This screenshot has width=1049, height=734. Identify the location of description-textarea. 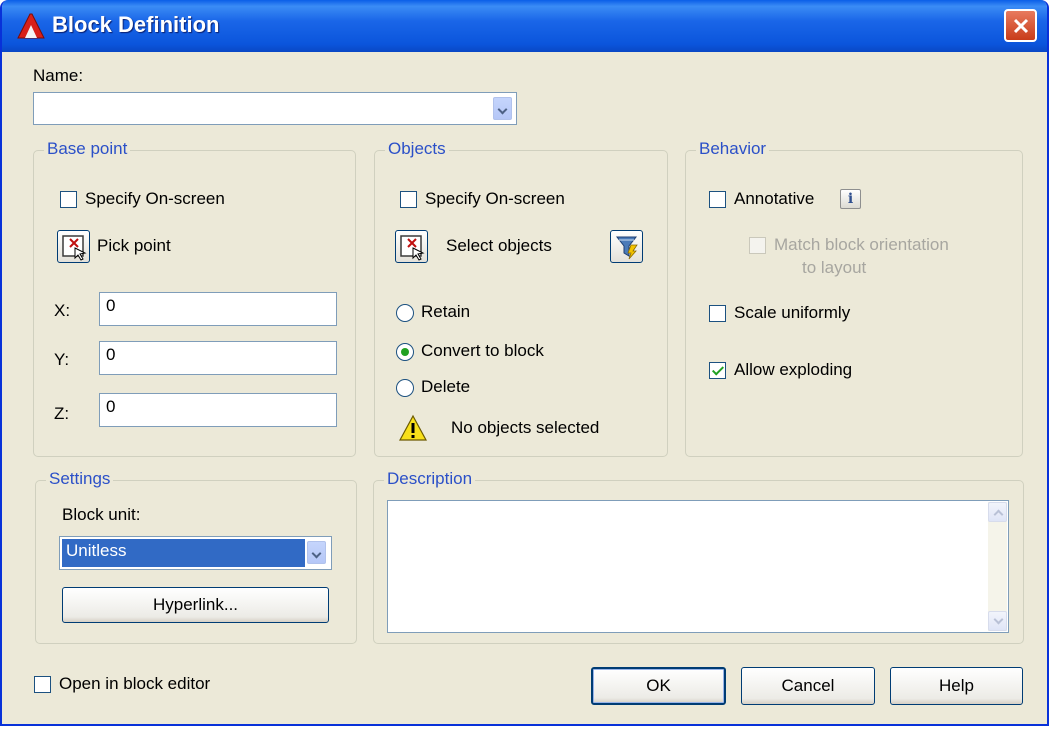
(698, 566).